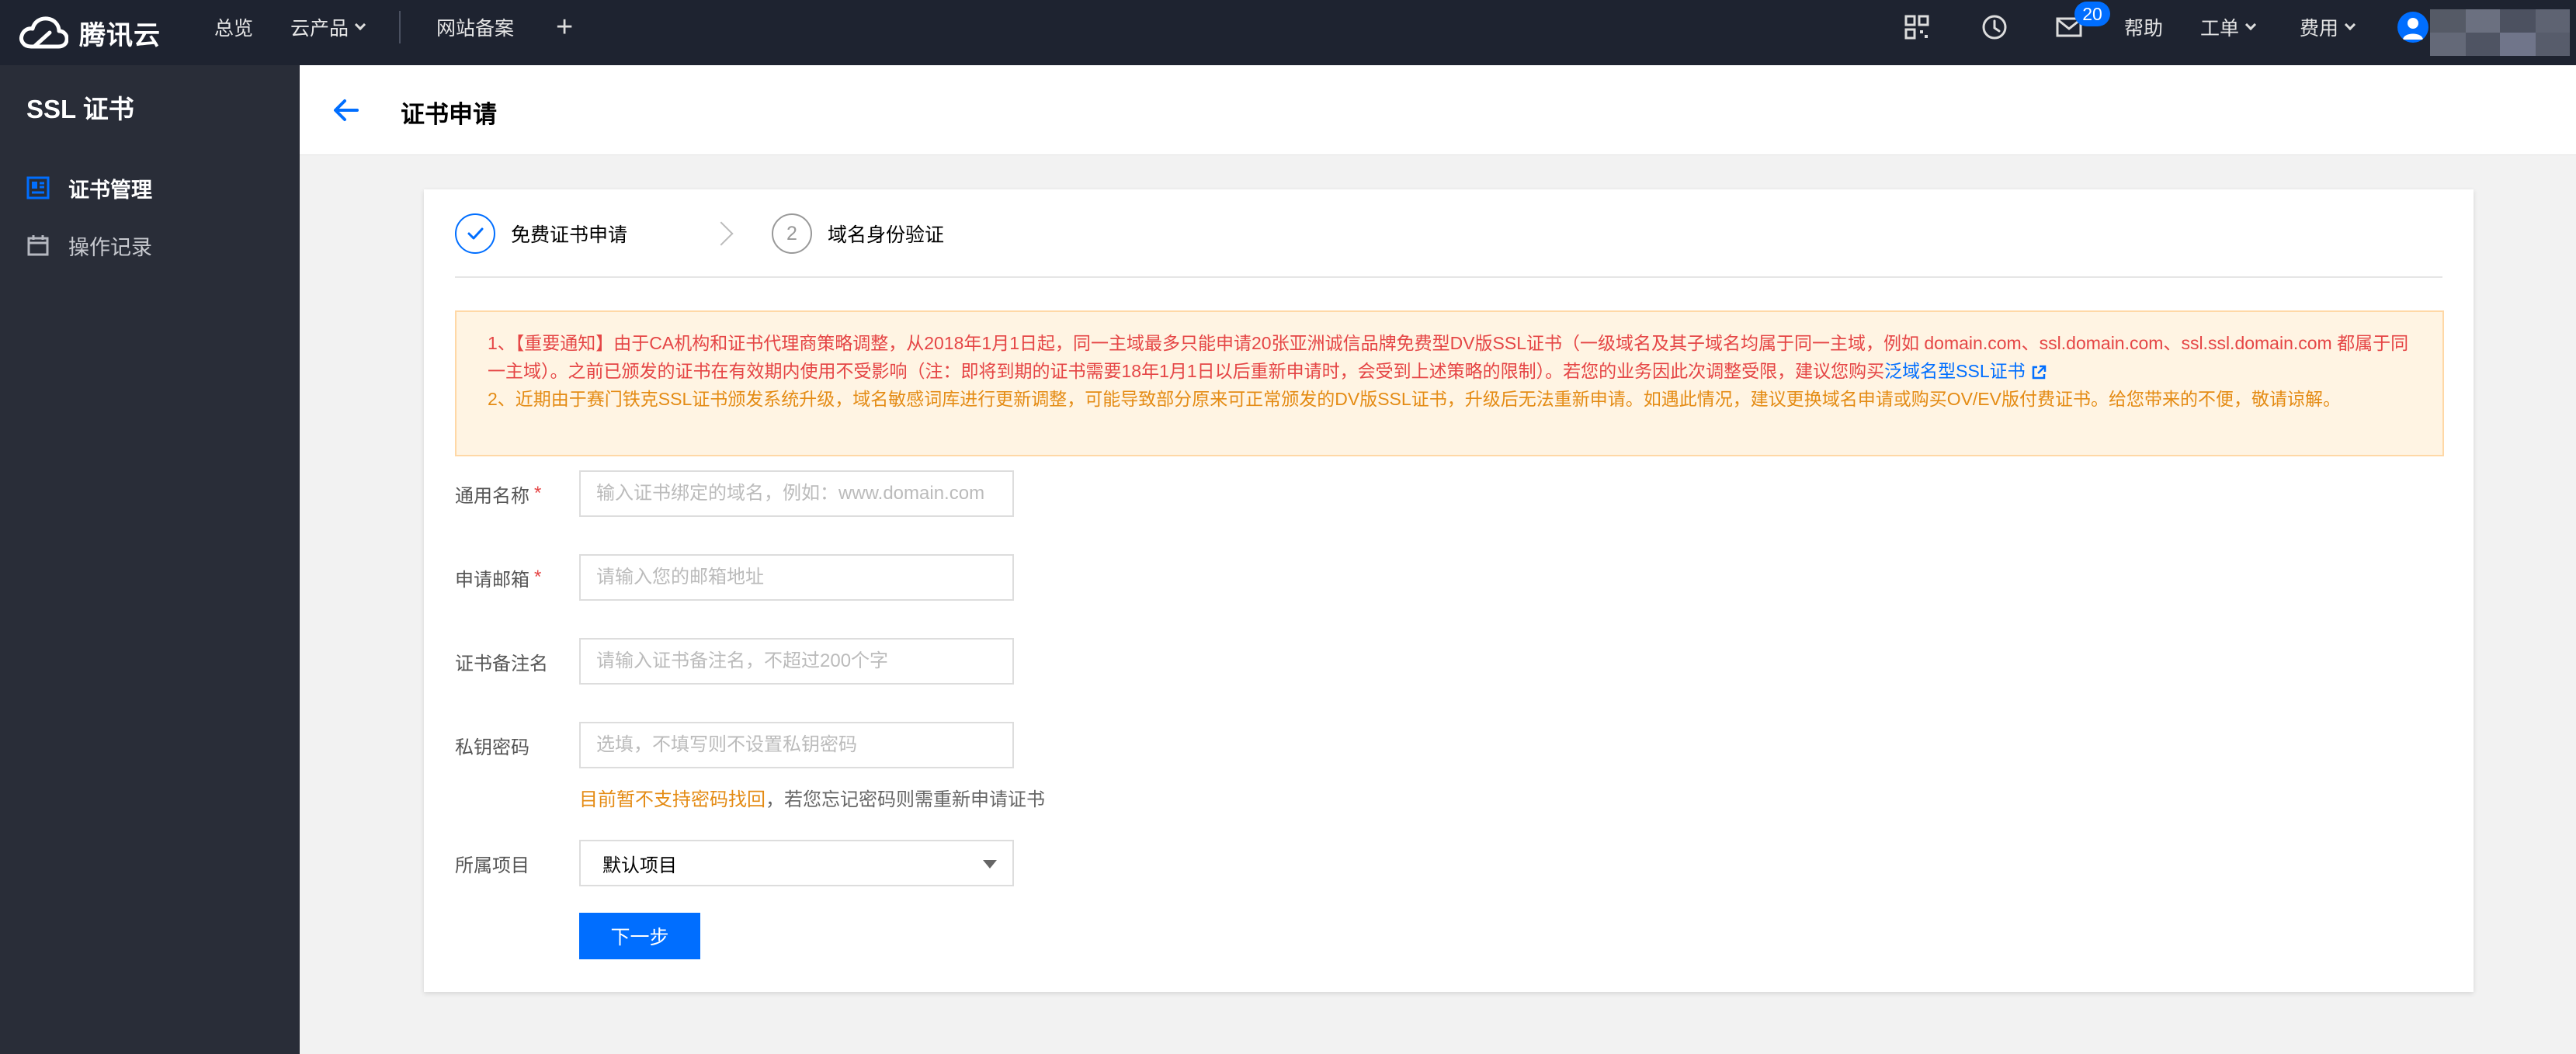  What do you see at coordinates (796, 661) in the screenshot?
I see `remark-input` at bounding box center [796, 661].